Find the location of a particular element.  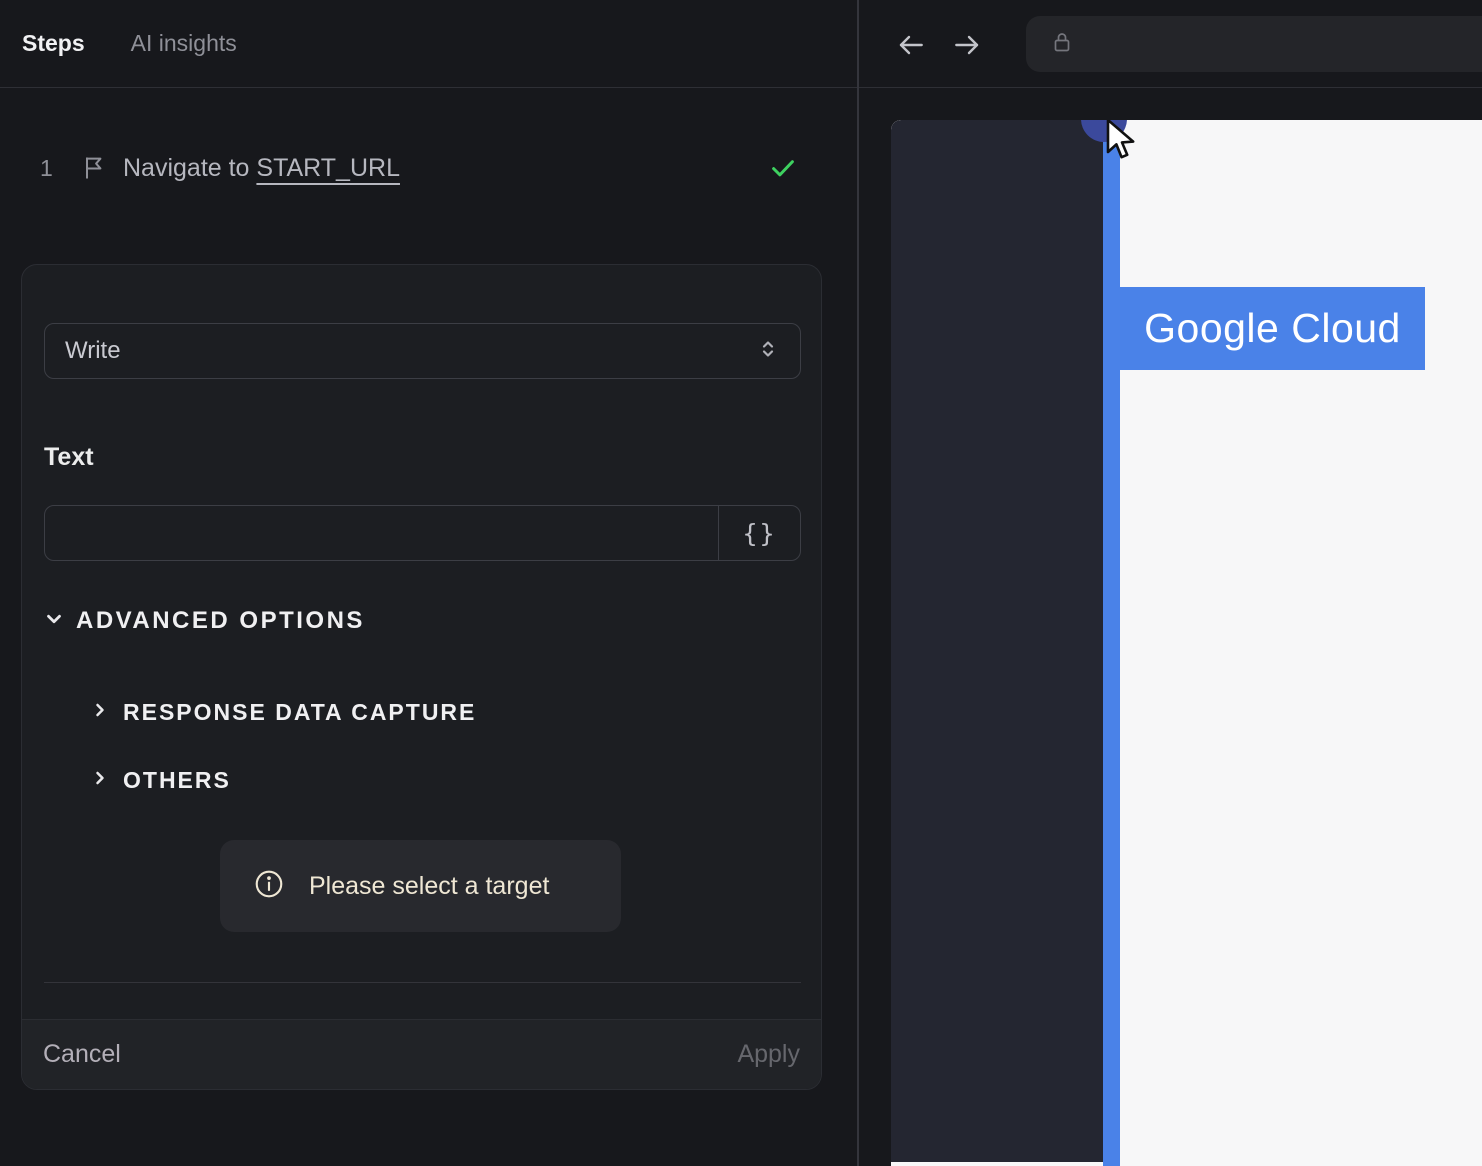

advanced-options-toggle: ADVANCED OPTIONS is located at coordinates (204, 621).